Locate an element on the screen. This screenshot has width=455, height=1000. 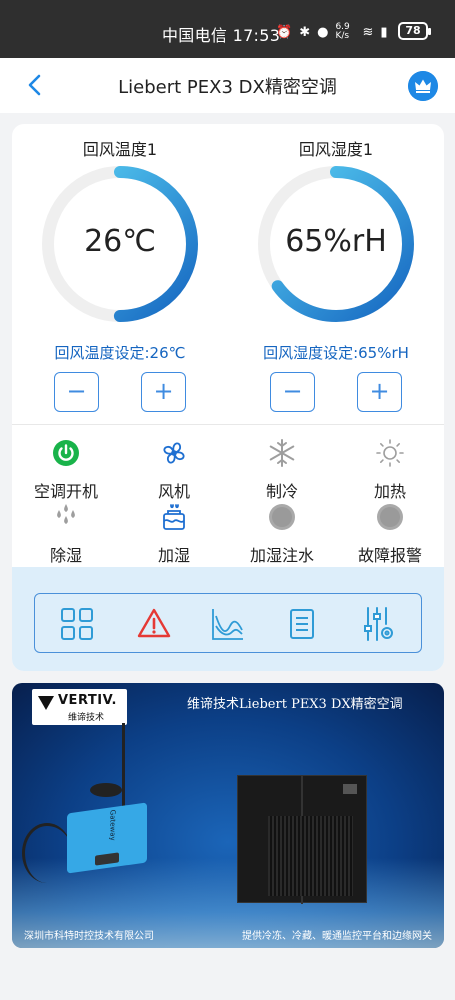
status-label: 风机 is located at coordinates (173, 491).